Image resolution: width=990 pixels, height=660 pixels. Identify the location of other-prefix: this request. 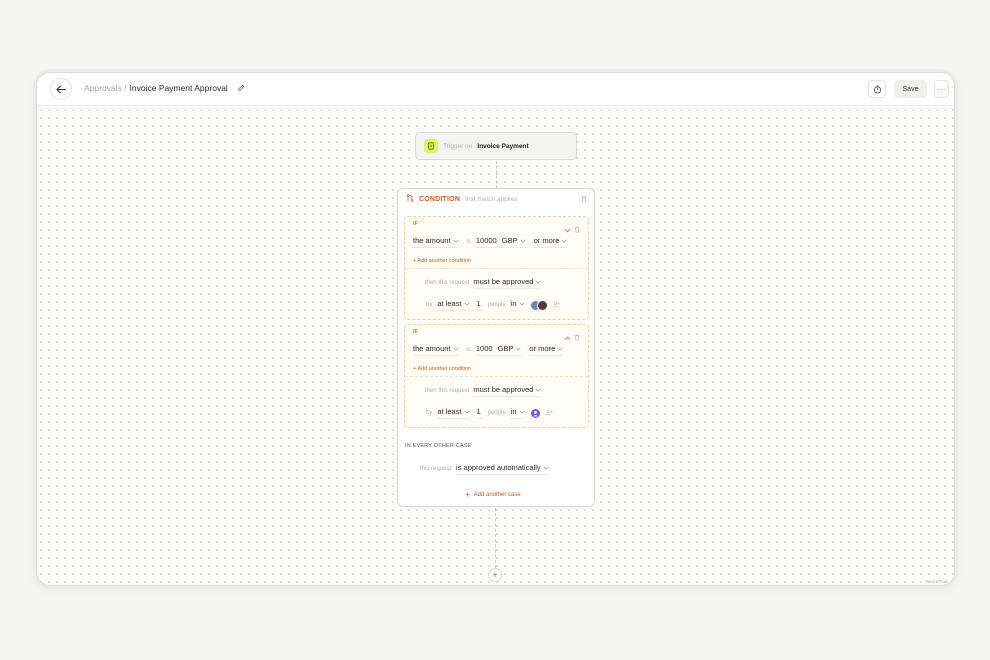
(436, 469).